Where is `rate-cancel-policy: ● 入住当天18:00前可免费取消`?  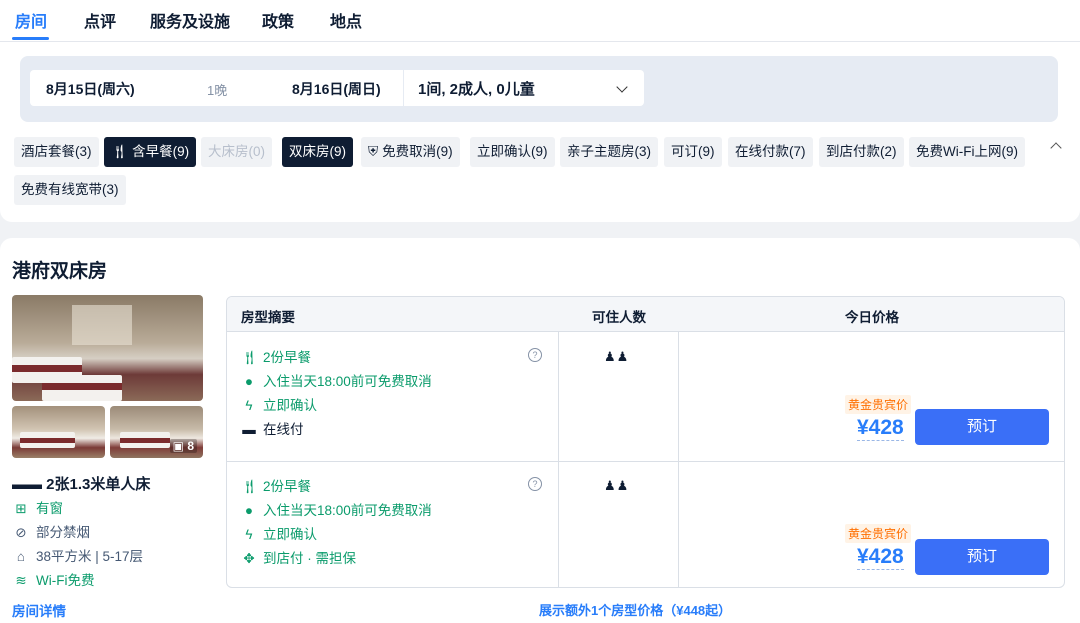
rate-cancel-policy: ● 入住当天18:00前可免费取消 is located at coordinates (336, 380).